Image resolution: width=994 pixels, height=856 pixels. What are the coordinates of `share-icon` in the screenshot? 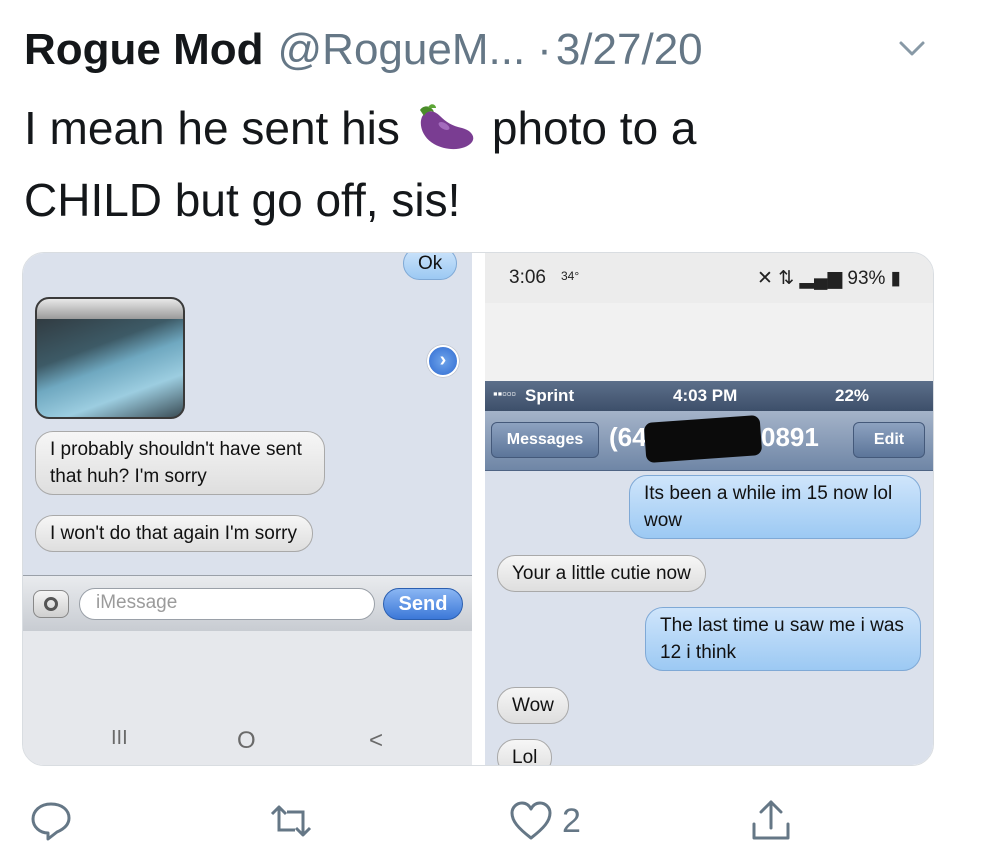 It's located at (771, 821).